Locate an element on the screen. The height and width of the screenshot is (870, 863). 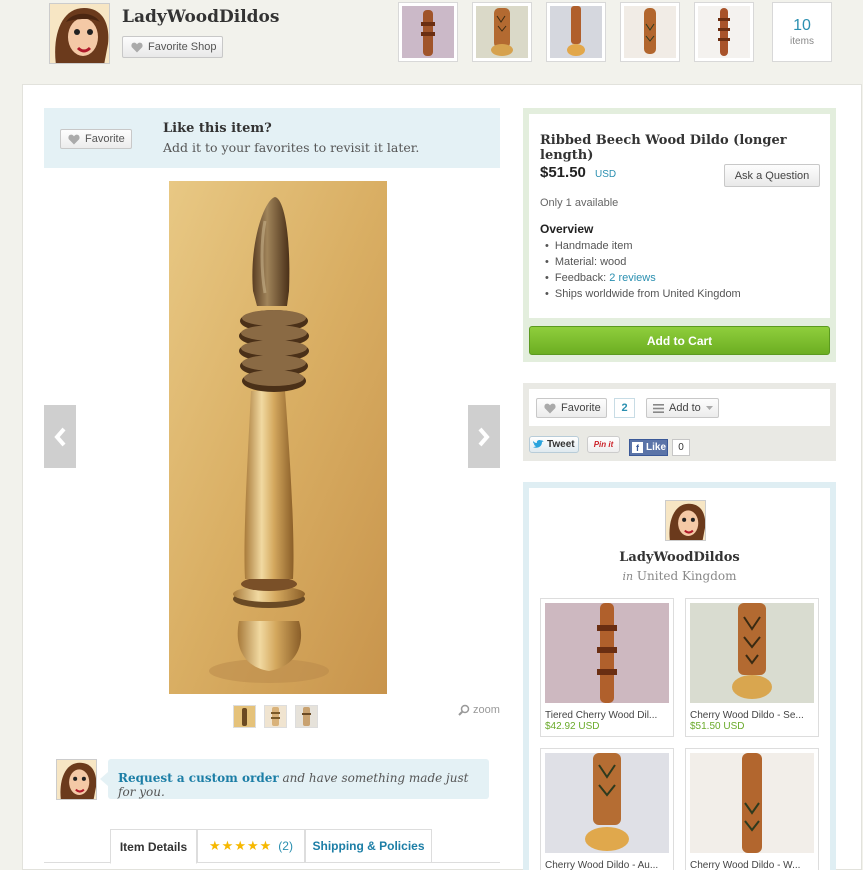
overview-item: Material: wood is located at coordinates (643, 262).